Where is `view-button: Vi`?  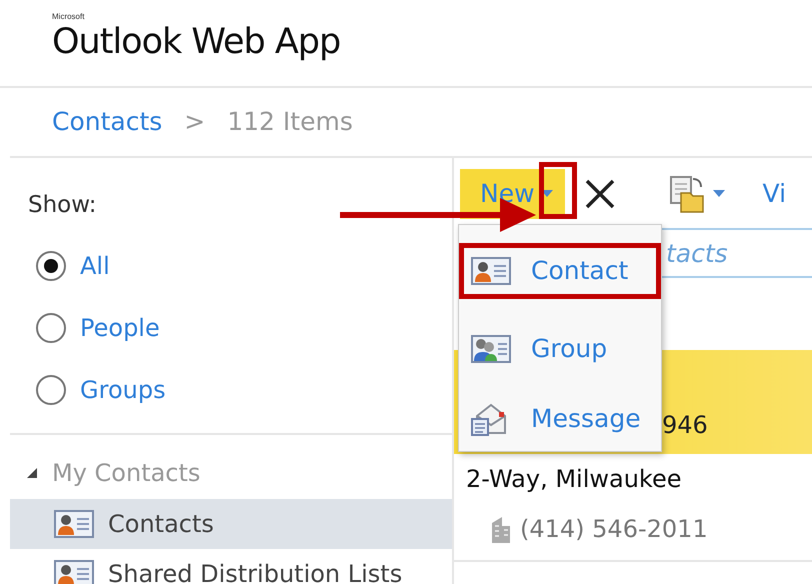 view-button: Vi is located at coordinates (774, 194).